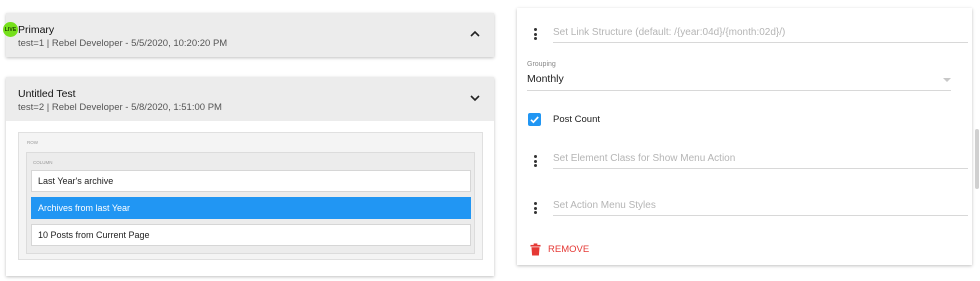 The width and height of the screenshot is (980, 281). I want to click on test-title: Untitled Test, so click(47, 94).